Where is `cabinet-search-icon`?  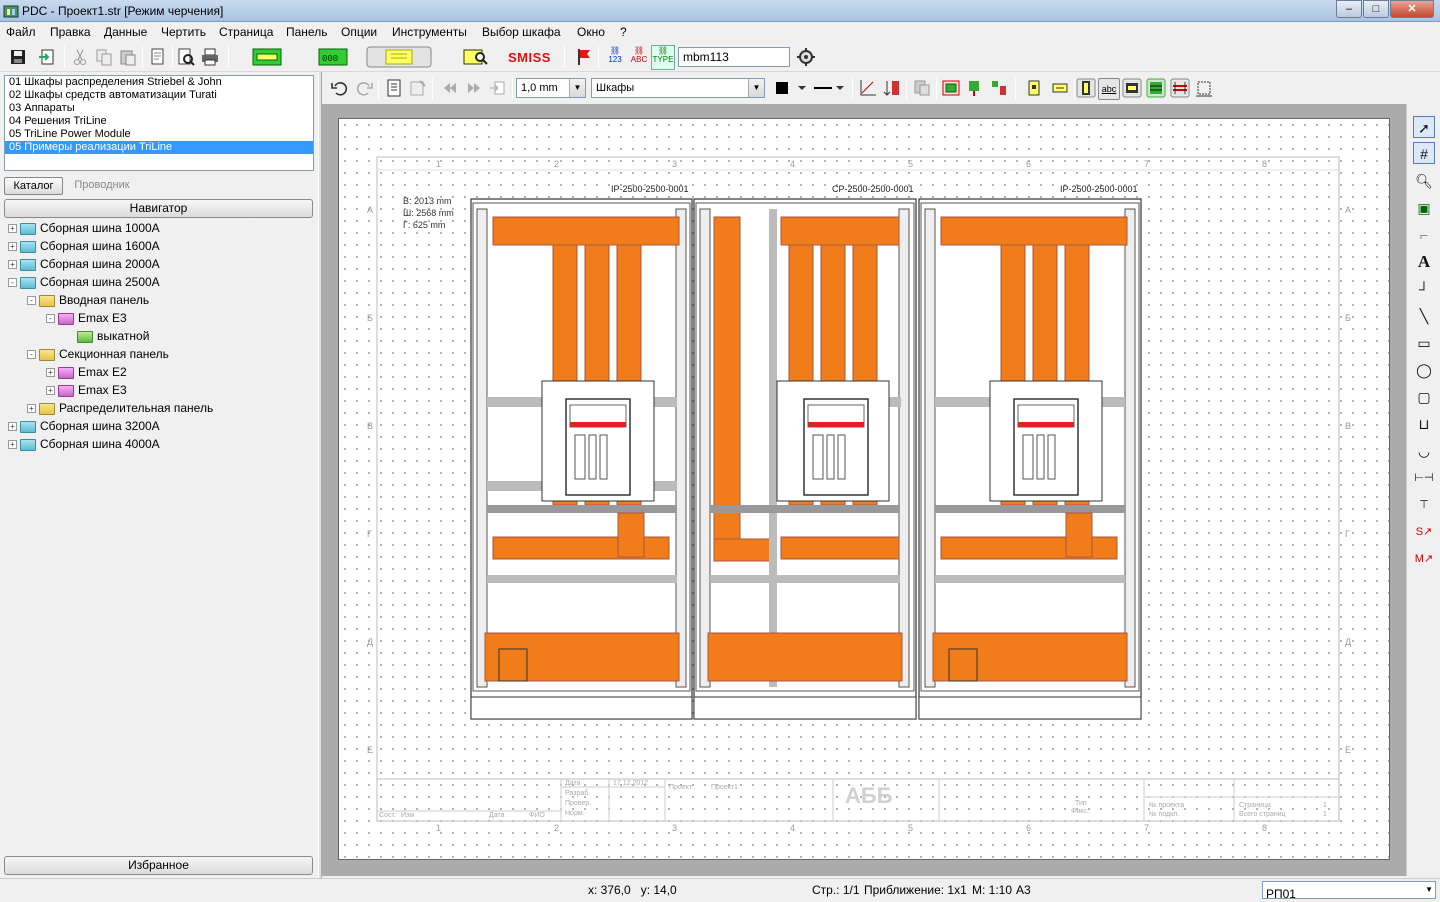 cabinet-search-icon is located at coordinates (476, 57).